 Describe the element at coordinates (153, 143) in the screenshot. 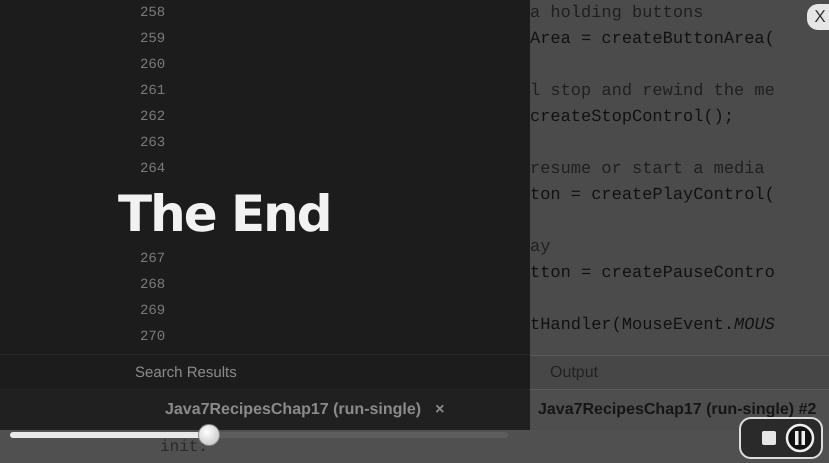

I see `line-number: 263` at that location.